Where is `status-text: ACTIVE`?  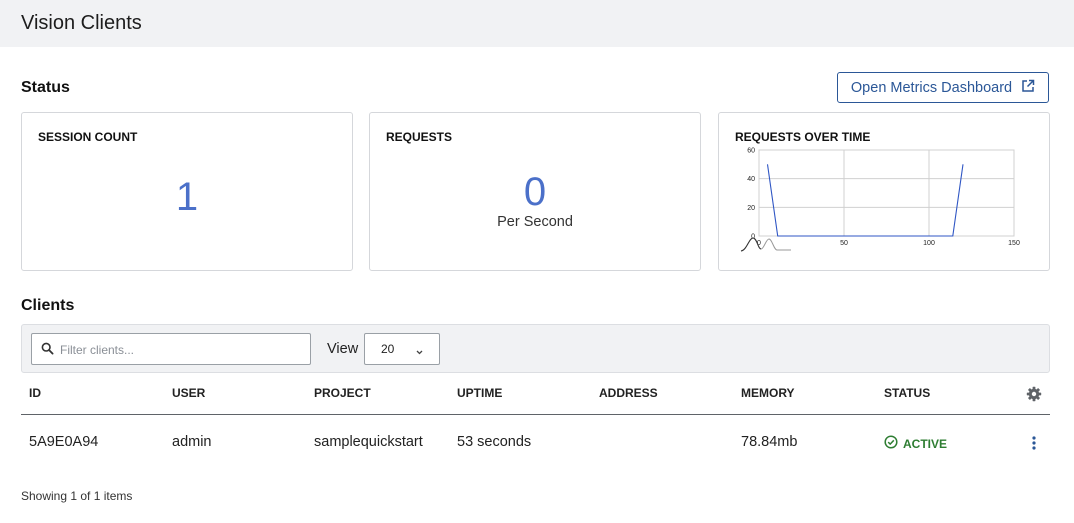 status-text: ACTIVE is located at coordinates (925, 443).